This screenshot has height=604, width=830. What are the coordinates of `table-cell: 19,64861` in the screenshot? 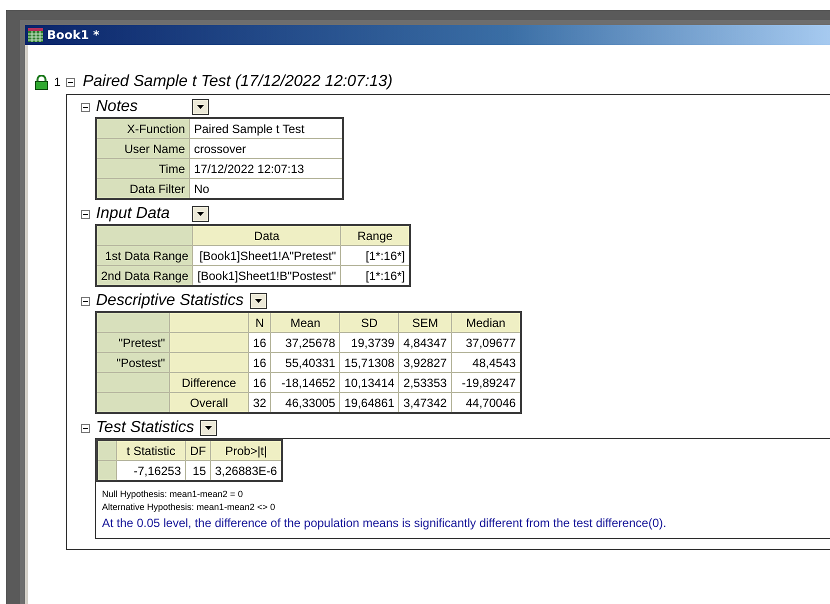 It's located at (369, 402).